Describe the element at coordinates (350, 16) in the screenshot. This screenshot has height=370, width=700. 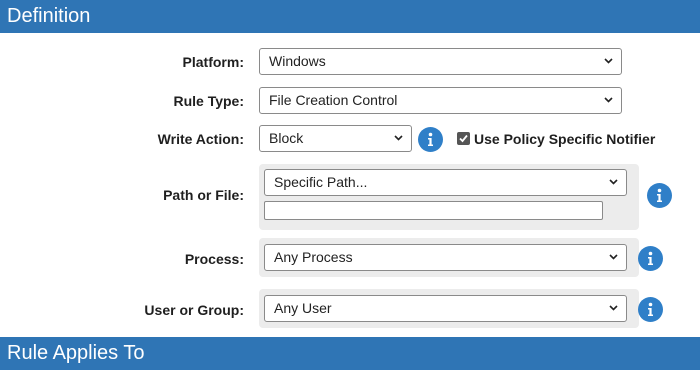
I see `definition-section-header: Definition` at that location.